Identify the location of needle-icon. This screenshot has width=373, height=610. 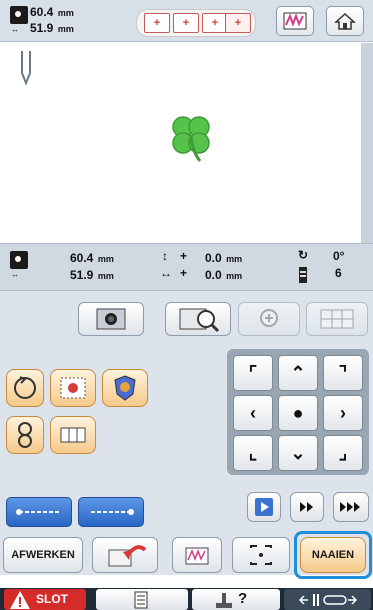
(26, 68).